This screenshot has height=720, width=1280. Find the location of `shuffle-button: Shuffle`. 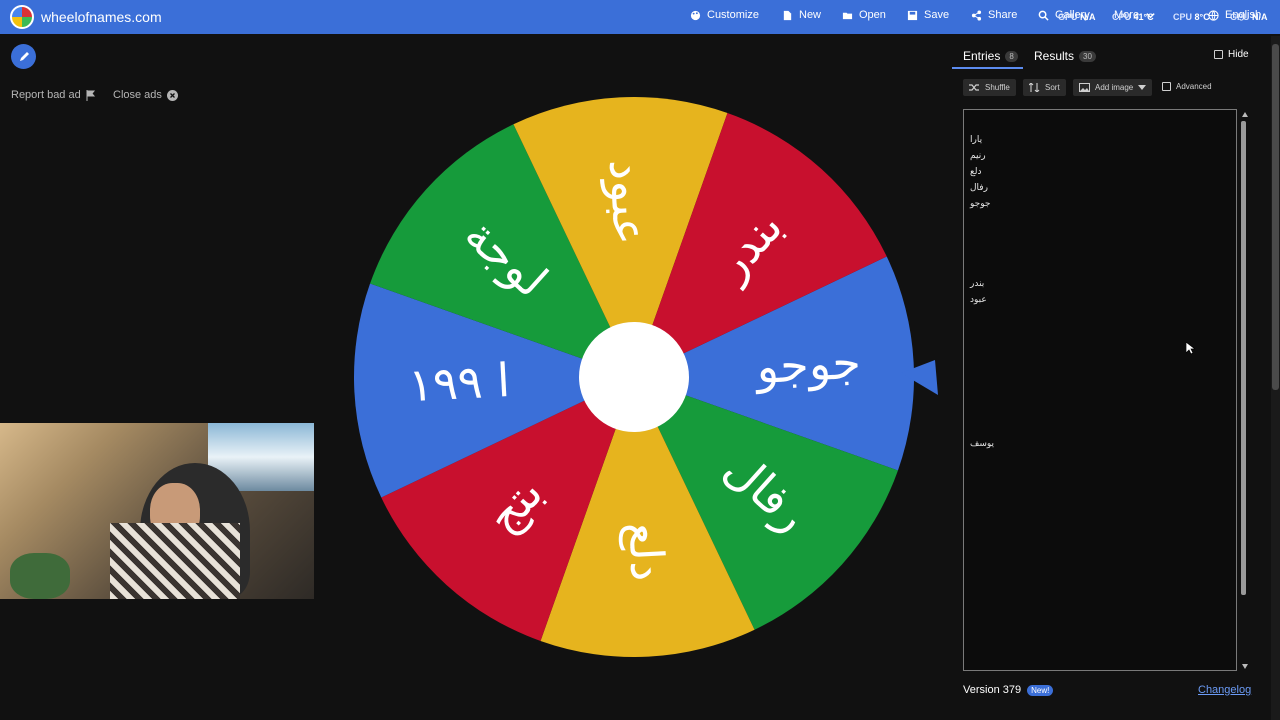

shuffle-button: Shuffle is located at coordinates (989, 87).